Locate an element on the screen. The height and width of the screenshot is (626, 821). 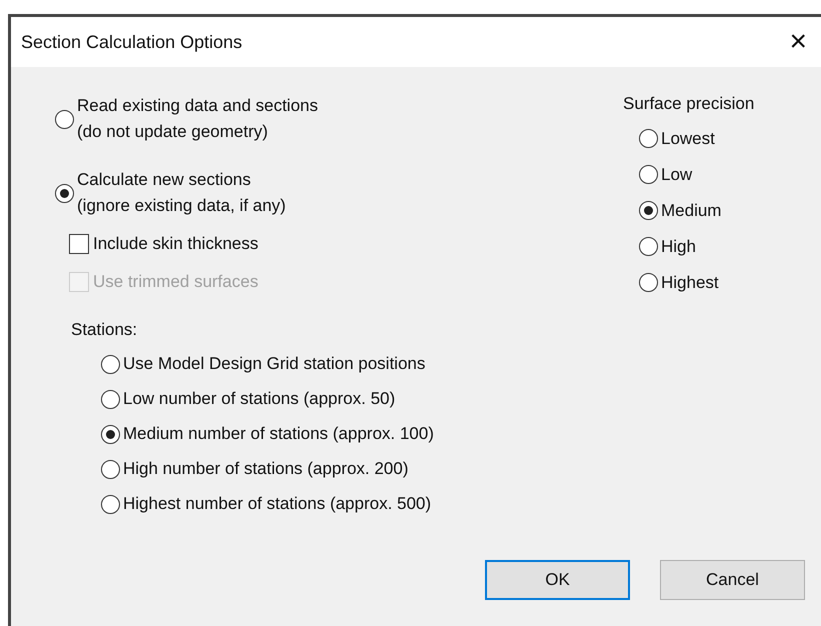
surface-precision-label: Surface precision is located at coordinates (688, 104).